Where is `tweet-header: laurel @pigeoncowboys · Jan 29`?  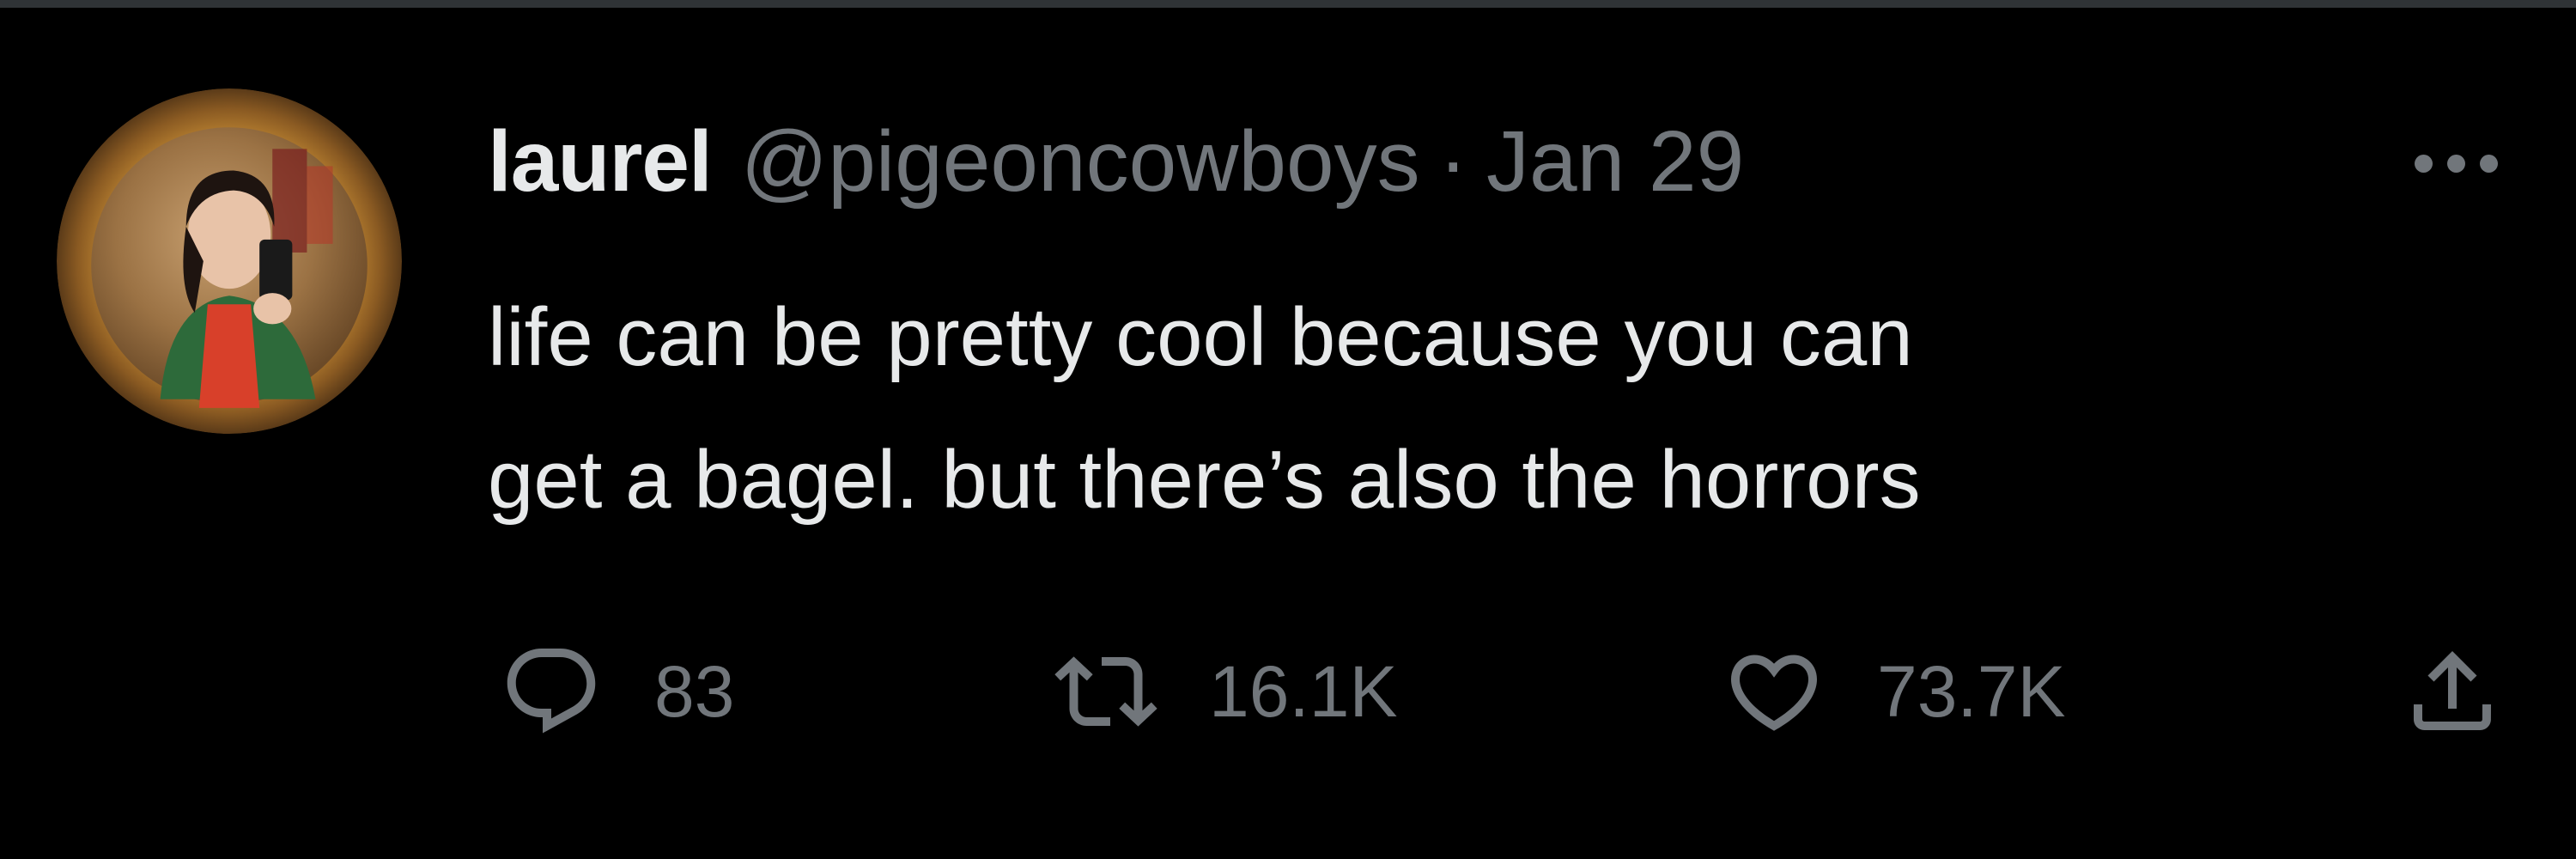
tweet-header: laurel @pigeoncowboys · Jan 29 is located at coordinates (1116, 161).